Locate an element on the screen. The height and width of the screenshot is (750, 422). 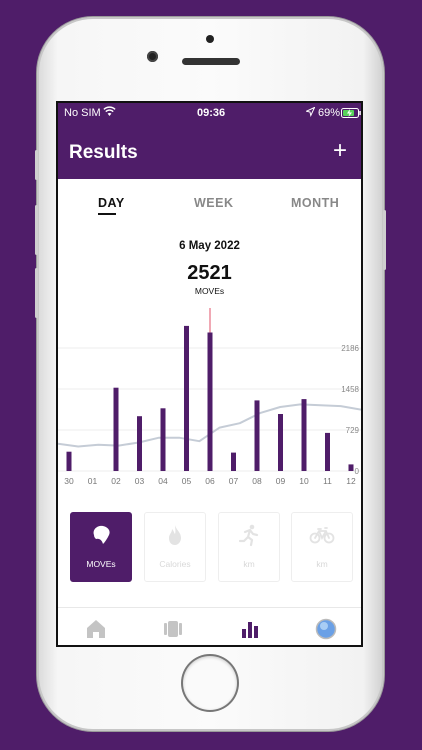
page-title: Results is located at coordinates (103, 152).